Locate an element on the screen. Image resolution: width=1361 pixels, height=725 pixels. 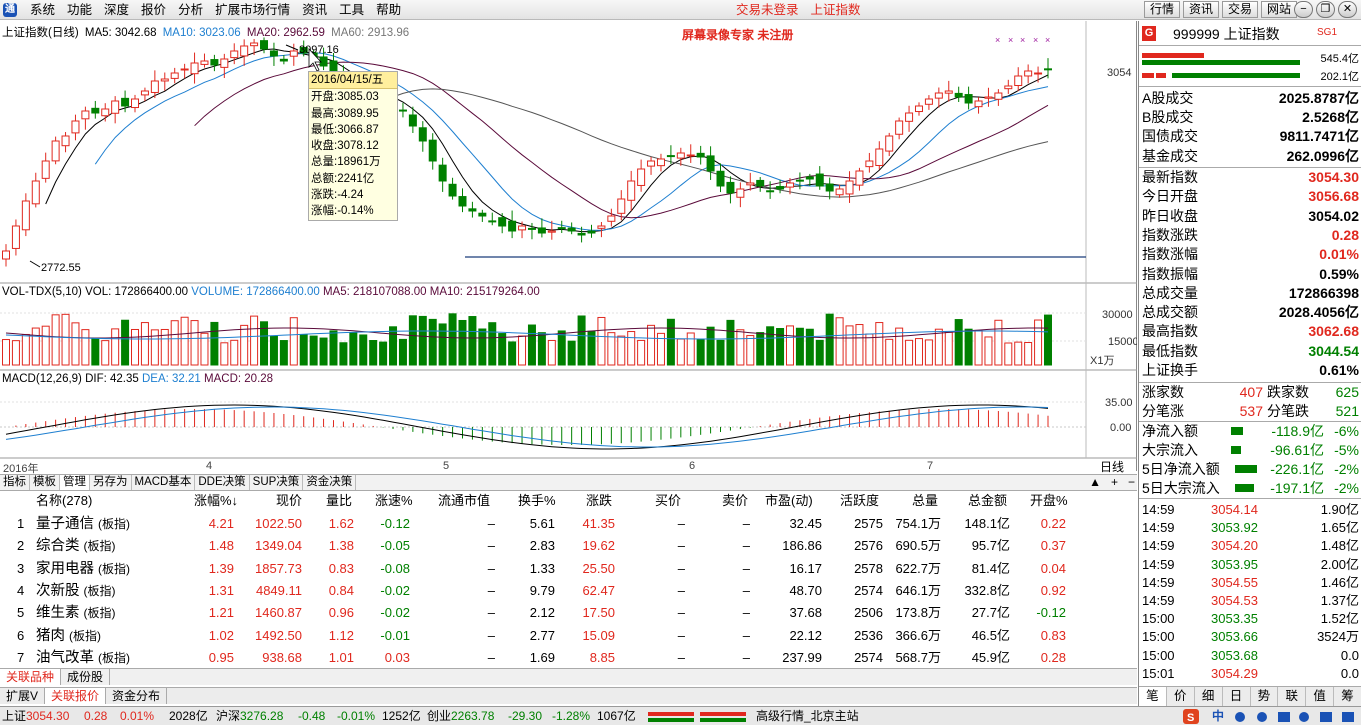
tooltip-open: 开盘:3085.03 is located at coordinates (345, 97).